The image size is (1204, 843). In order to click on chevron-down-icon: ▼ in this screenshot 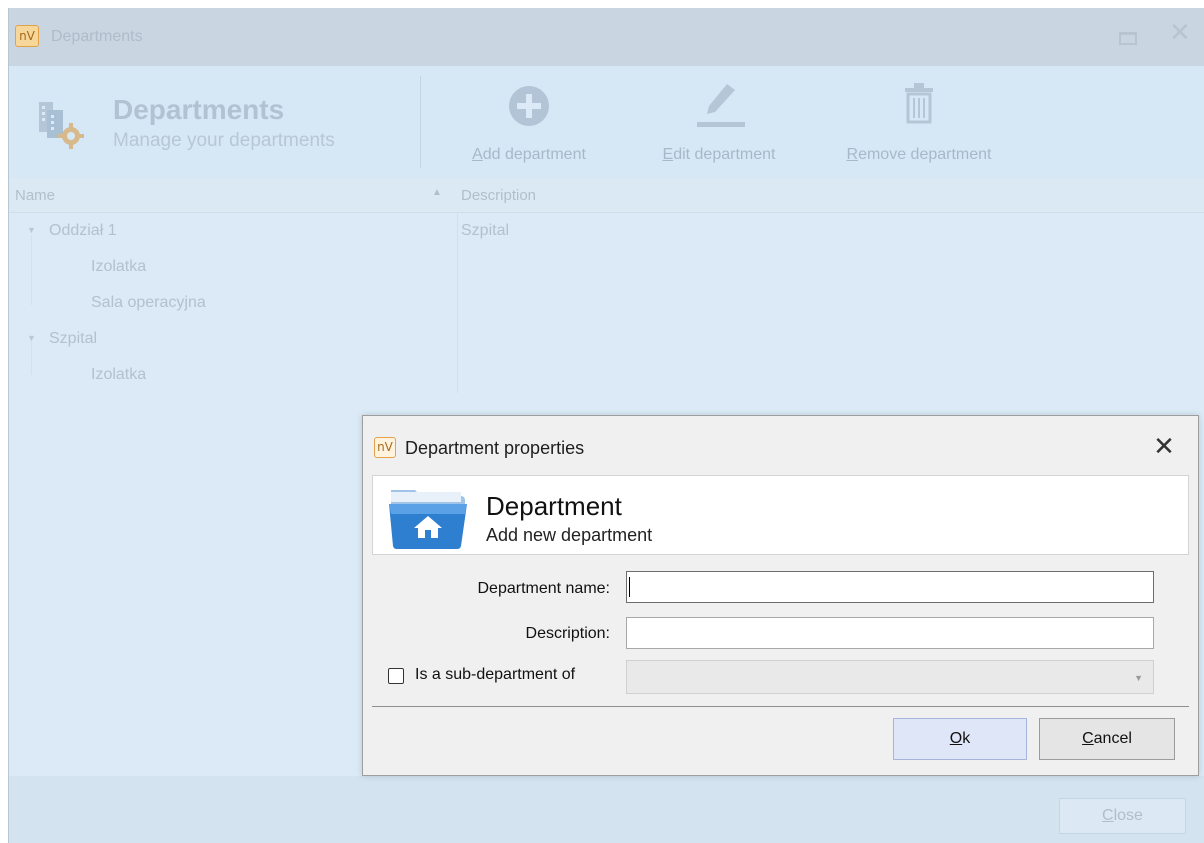, I will do `click(1138, 678)`.